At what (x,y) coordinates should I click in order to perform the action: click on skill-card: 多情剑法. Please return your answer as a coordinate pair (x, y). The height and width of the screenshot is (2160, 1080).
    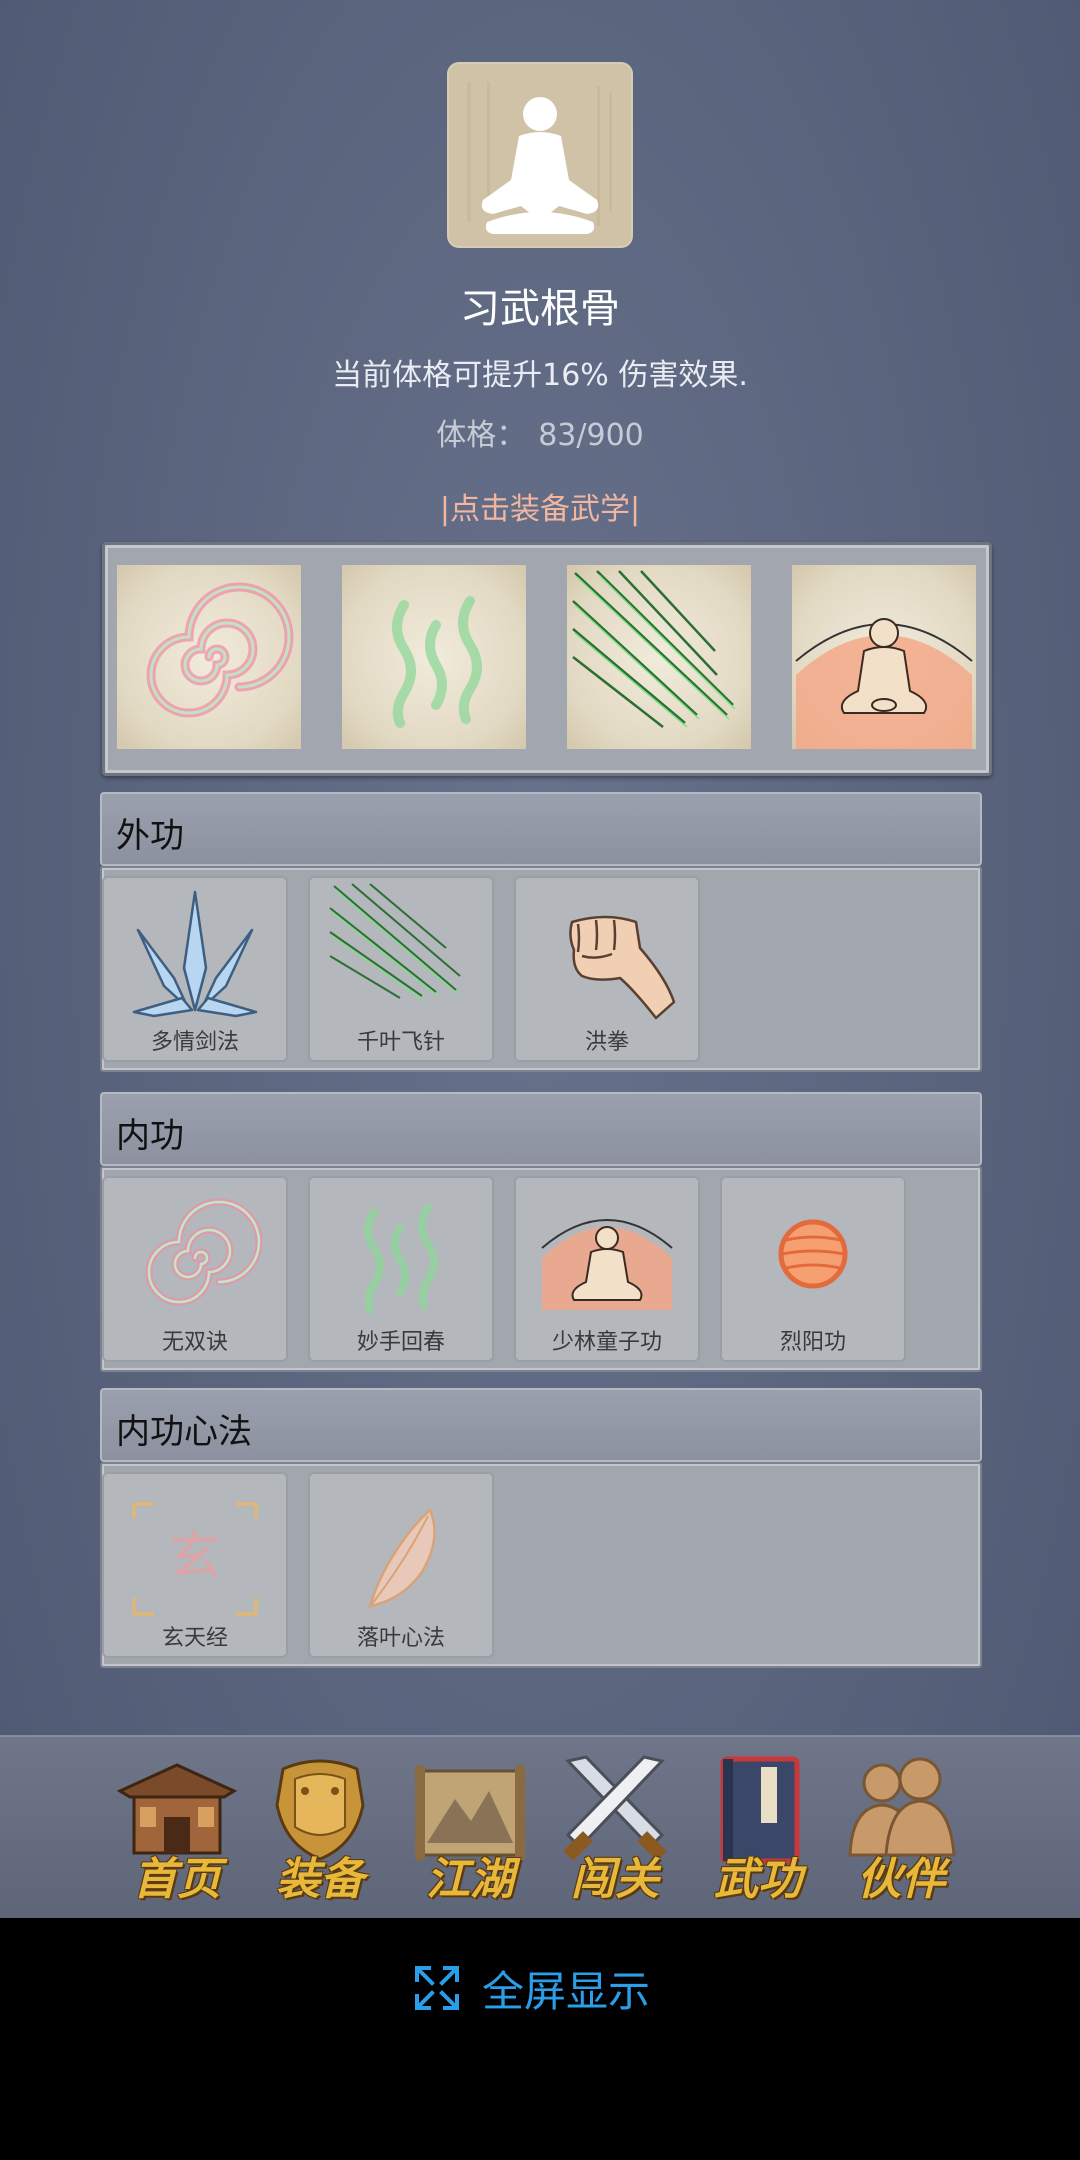
    Looking at the image, I should click on (195, 969).